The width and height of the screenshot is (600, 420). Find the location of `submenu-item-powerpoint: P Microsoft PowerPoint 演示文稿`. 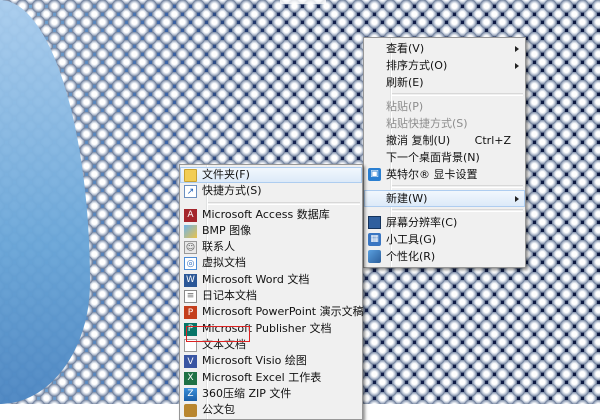

submenu-item-powerpoint: P Microsoft PowerPoint 演示文稿 is located at coordinates (272, 312).